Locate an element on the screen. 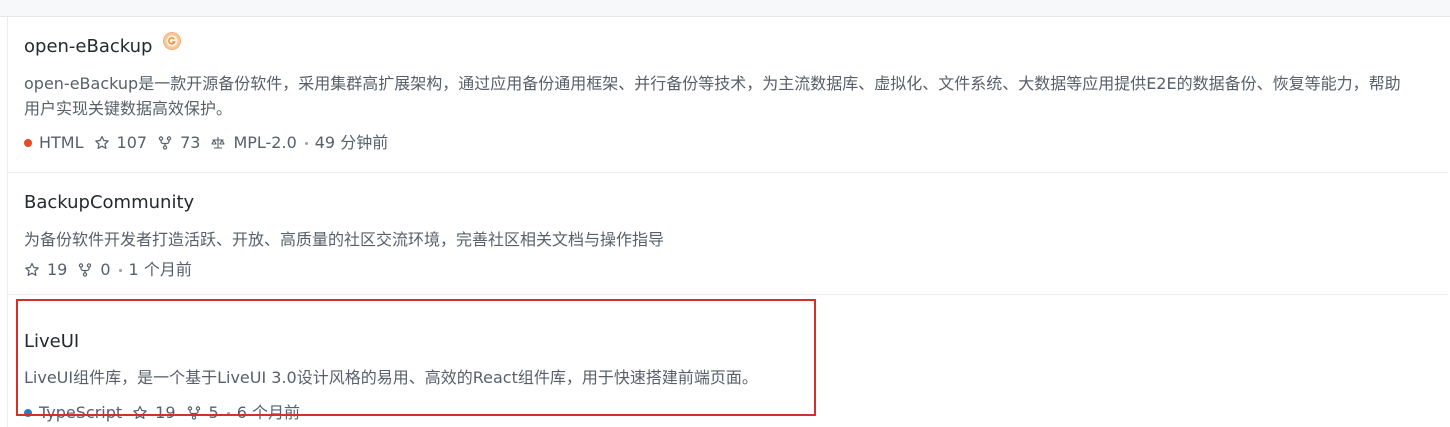 The width and height of the screenshot is (1450, 427). license: MPL-2.0 is located at coordinates (253, 143).